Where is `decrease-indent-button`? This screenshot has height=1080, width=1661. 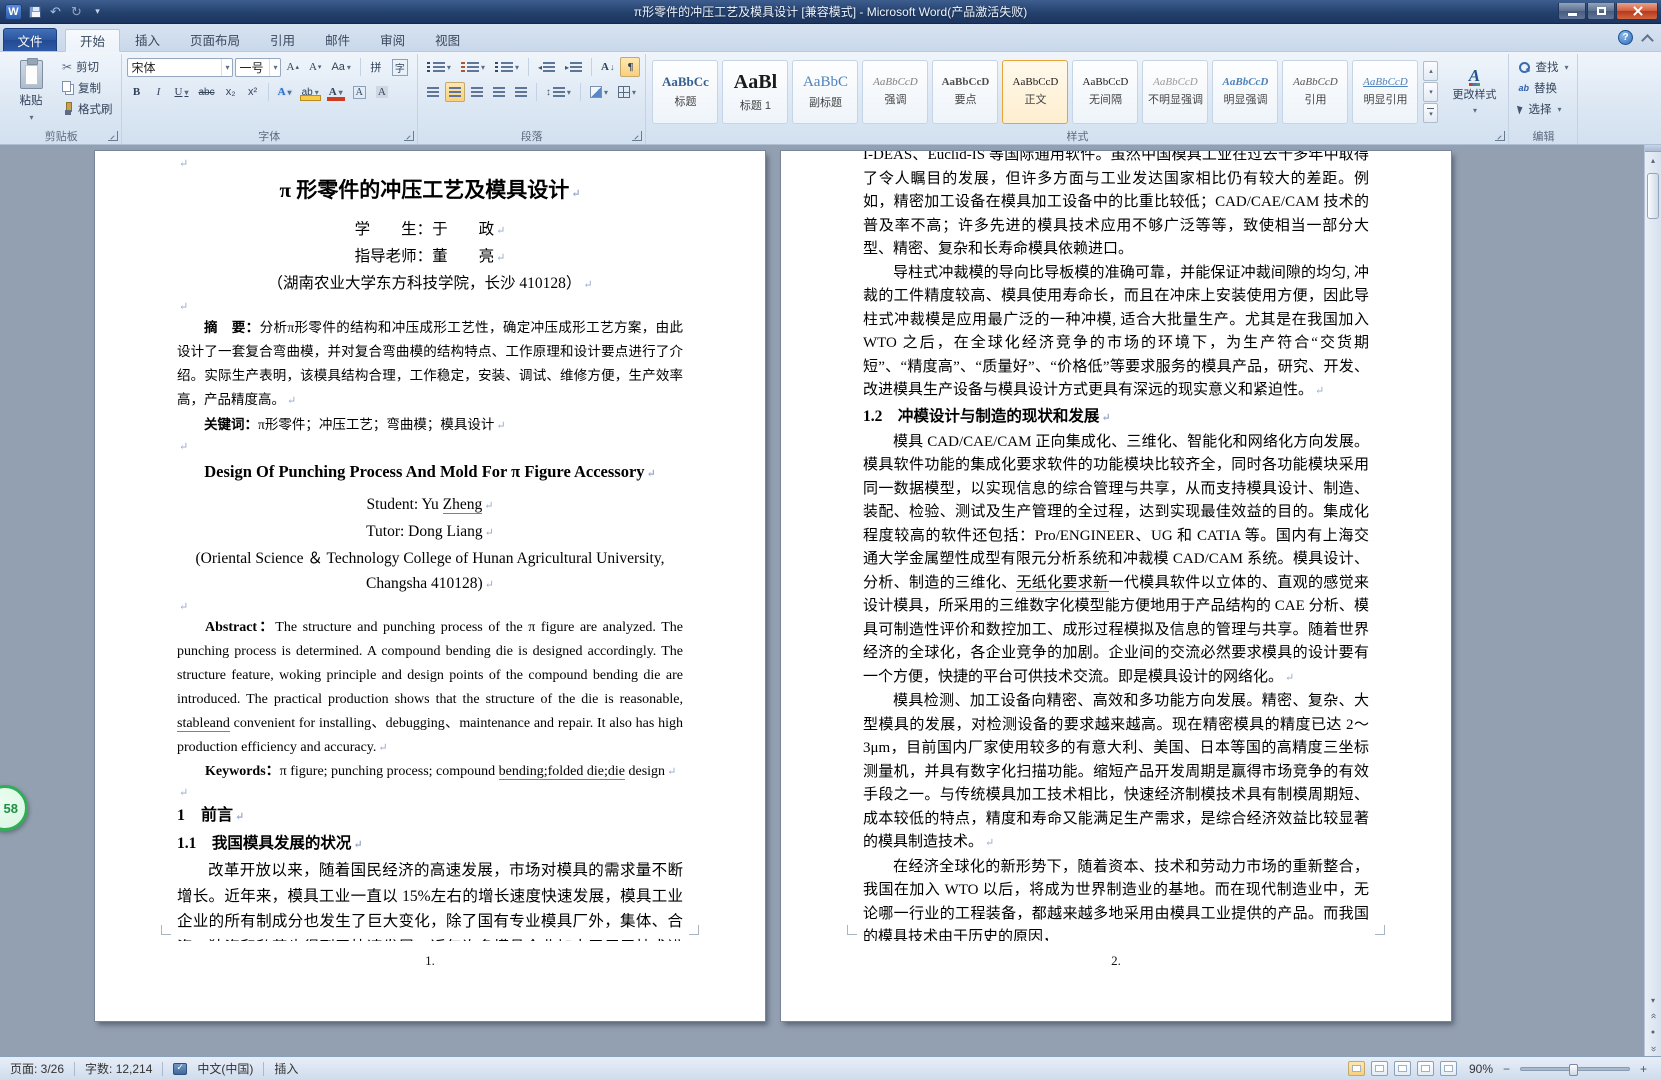 decrease-indent-button is located at coordinates (546, 67).